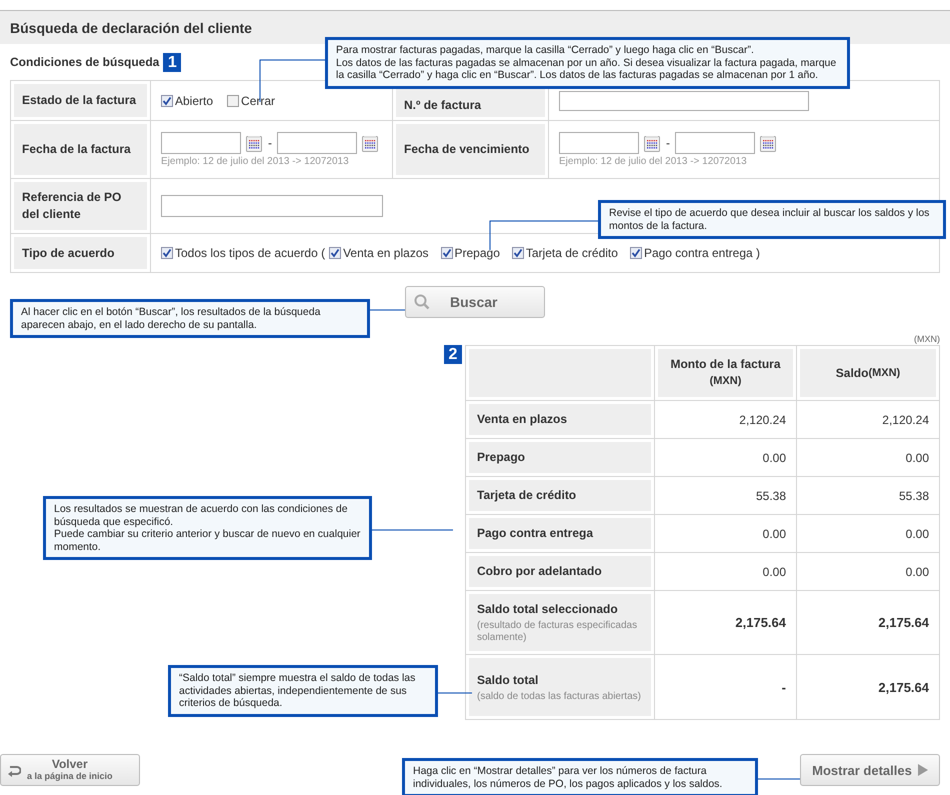 This screenshot has height=795, width=950. Describe the element at coordinates (422, 302) in the screenshot. I see `search-icon` at that location.